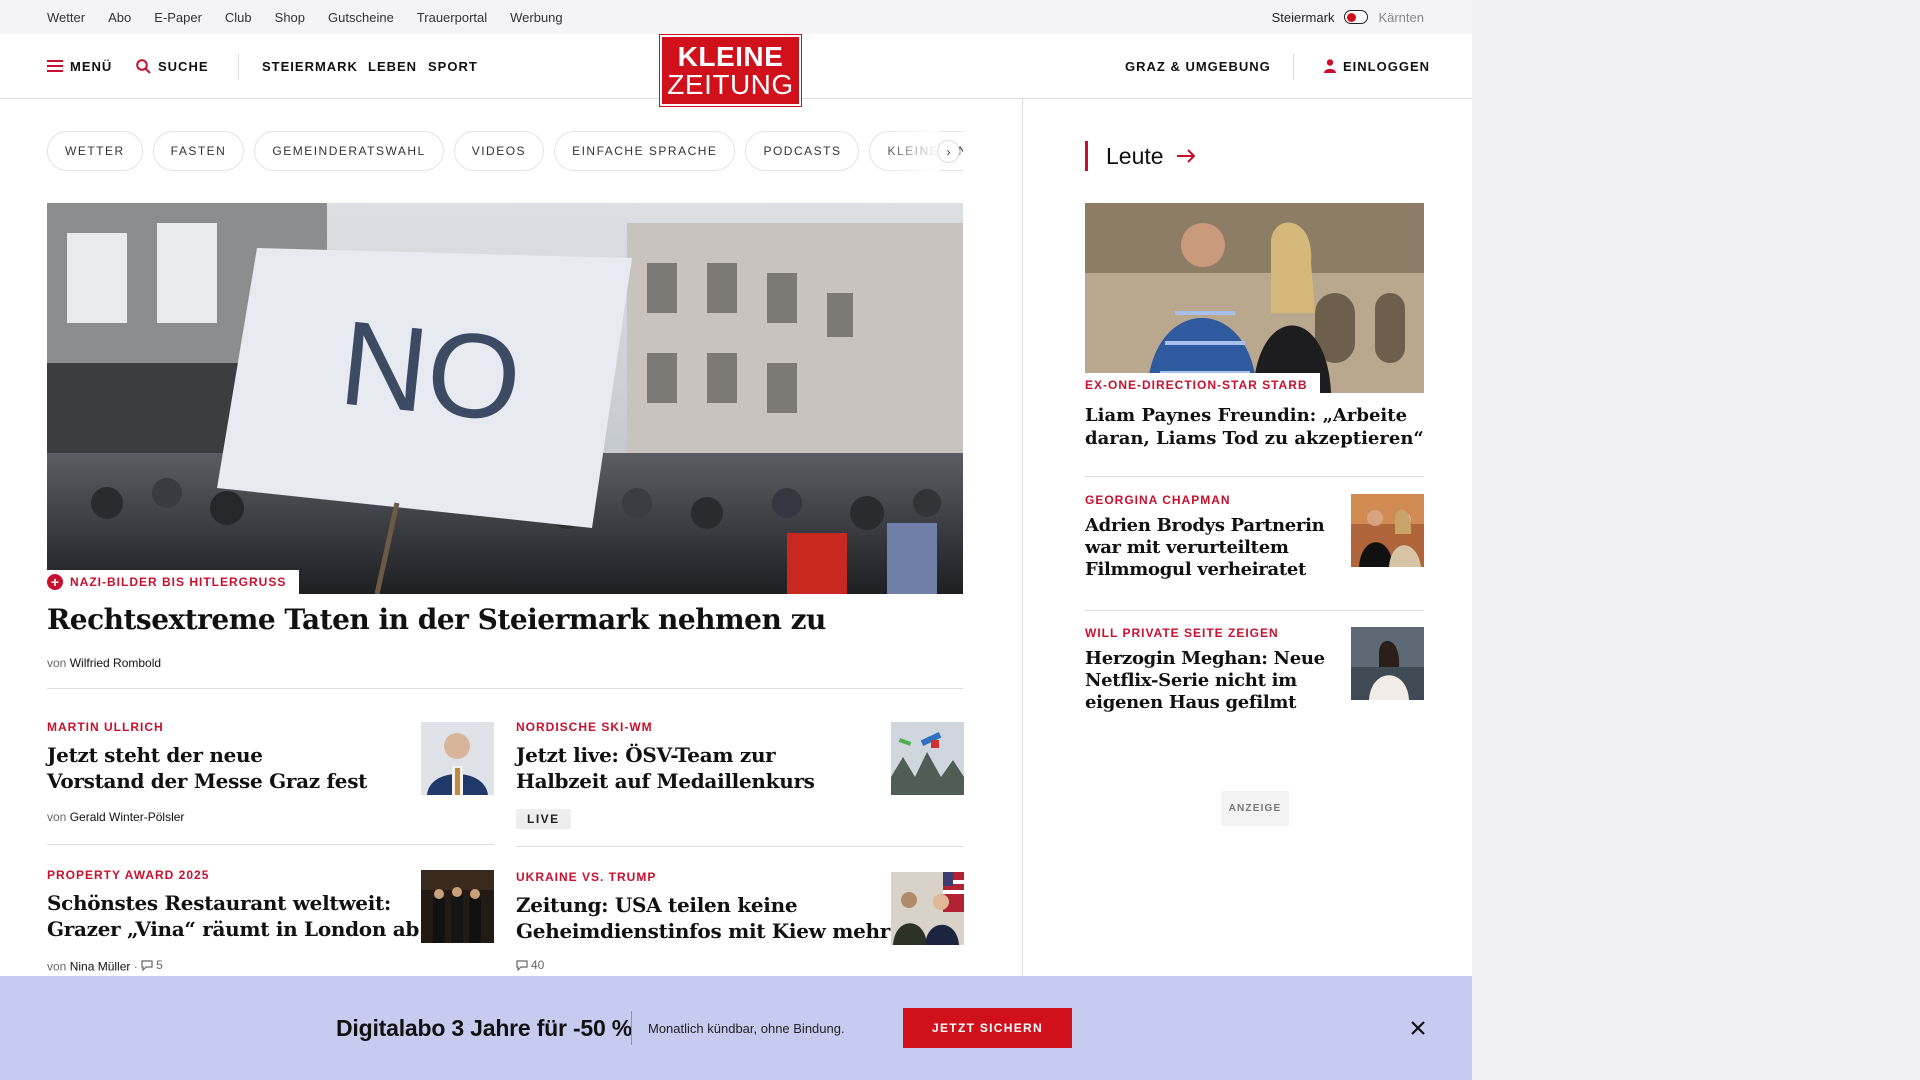 The height and width of the screenshot is (1080, 1920). I want to click on sidebar-story-headline-line: eigenen Haus gefilmt, so click(1191, 702).